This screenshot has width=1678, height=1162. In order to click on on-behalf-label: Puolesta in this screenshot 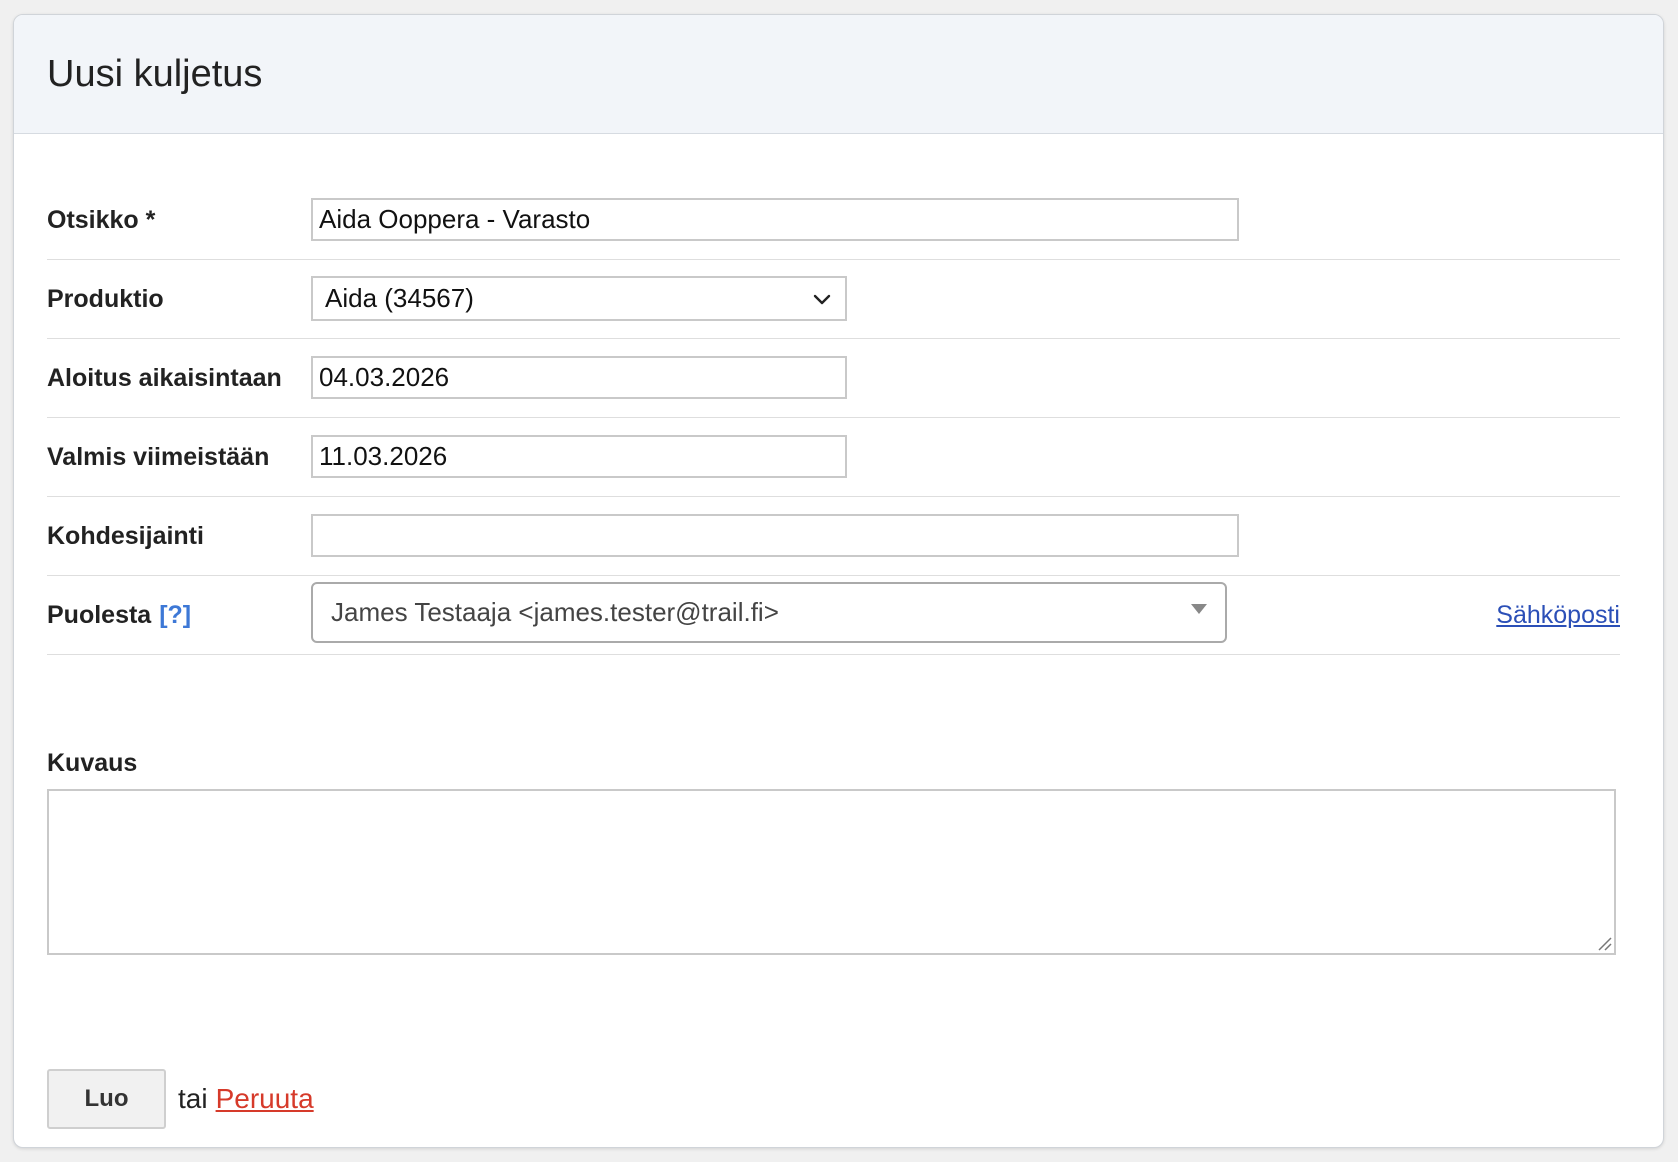, I will do `click(99, 614)`.